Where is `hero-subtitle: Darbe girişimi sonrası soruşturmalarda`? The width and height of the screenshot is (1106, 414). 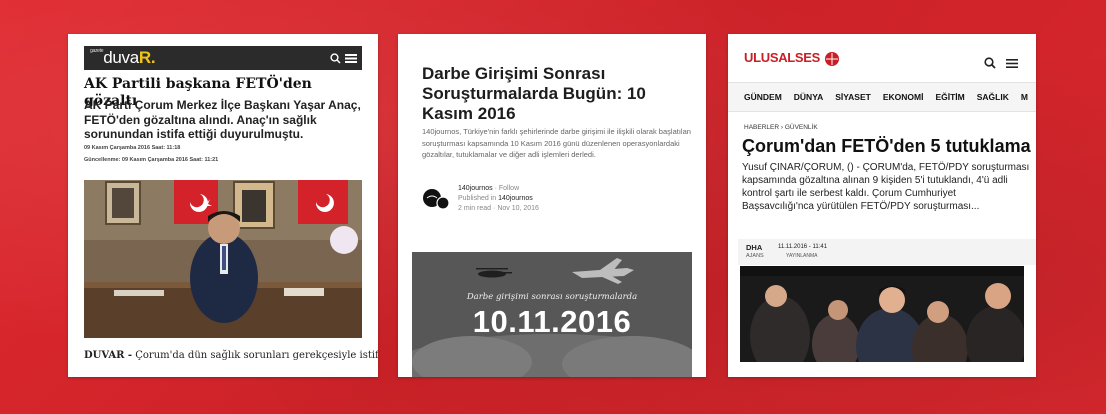
hero-subtitle: Darbe girişimi sonrası soruşturmalarda is located at coordinates (552, 297).